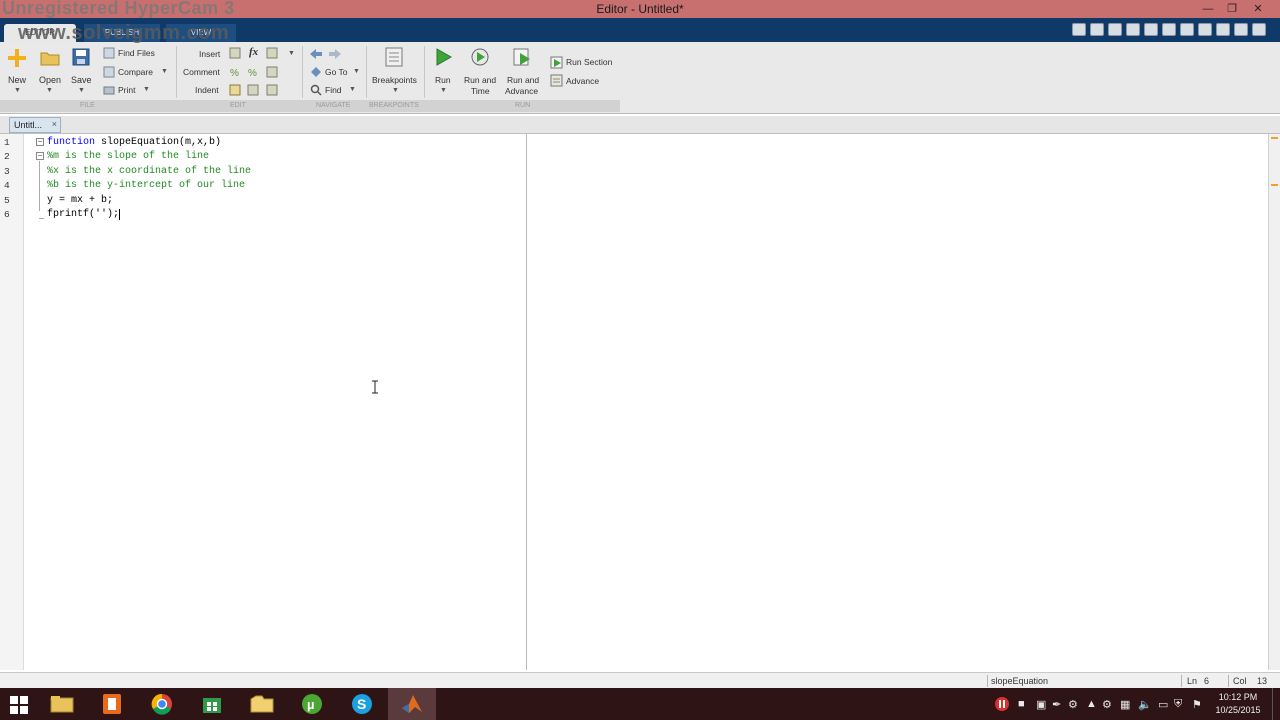  What do you see at coordinates (316, 54) in the screenshot?
I see `back-arrow-icon` at bounding box center [316, 54].